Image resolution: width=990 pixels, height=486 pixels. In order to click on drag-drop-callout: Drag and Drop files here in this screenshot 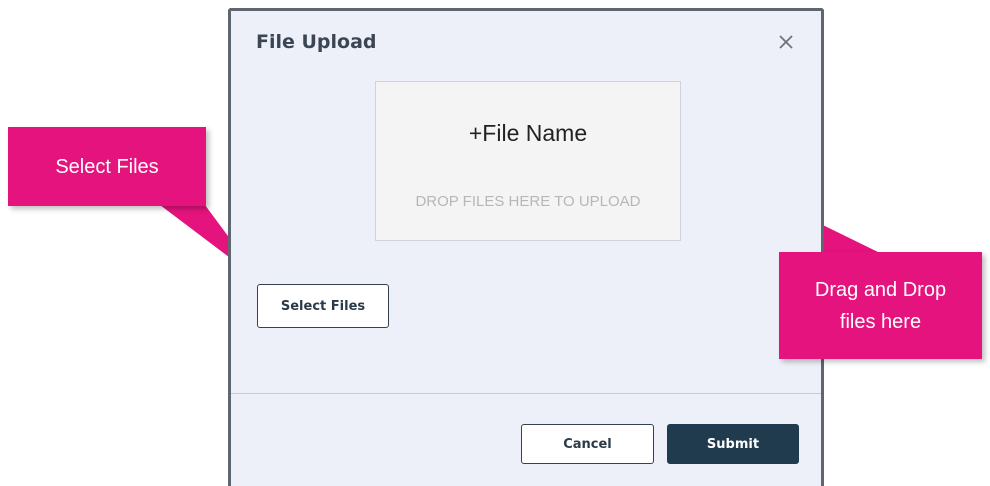, I will do `click(880, 305)`.